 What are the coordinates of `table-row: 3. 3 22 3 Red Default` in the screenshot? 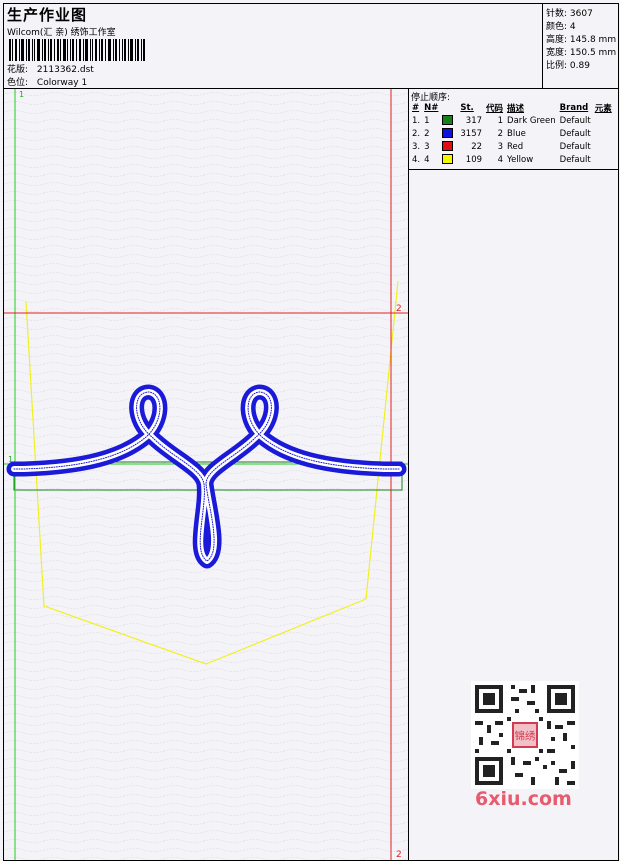 It's located at (512, 146).